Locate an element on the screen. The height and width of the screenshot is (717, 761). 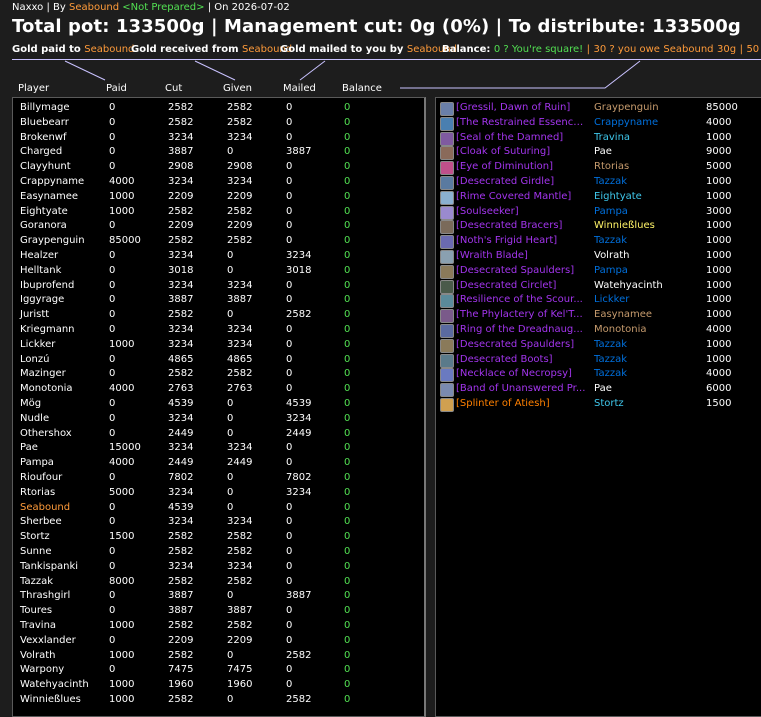
loot-row: [Eye of Diminution] Rtorias 5000 is located at coordinates (598, 168).